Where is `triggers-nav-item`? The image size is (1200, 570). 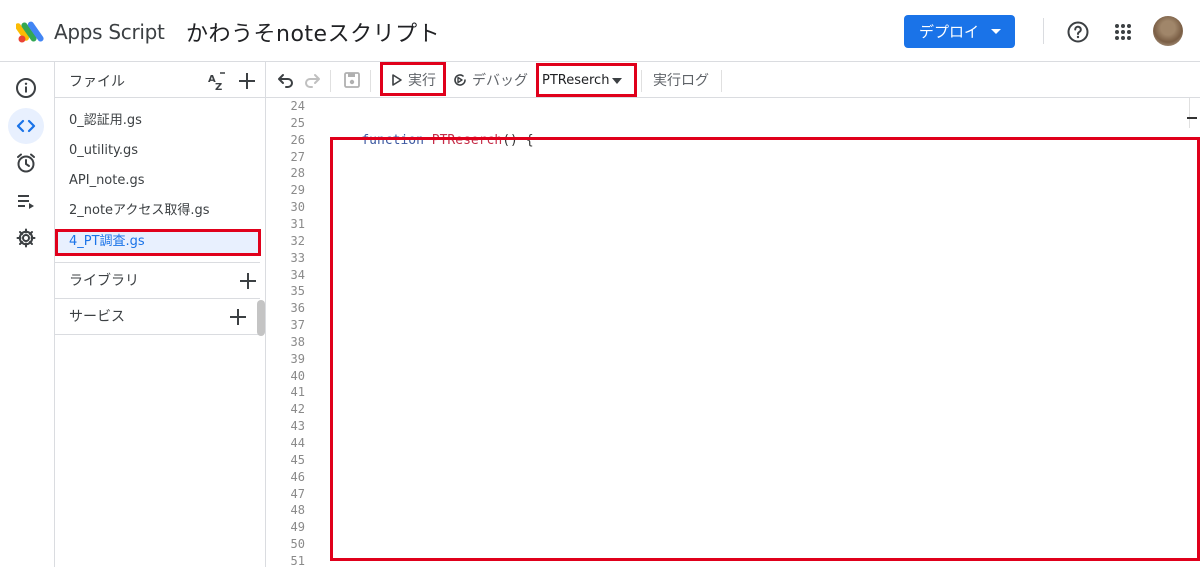 triggers-nav-item is located at coordinates (26, 163).